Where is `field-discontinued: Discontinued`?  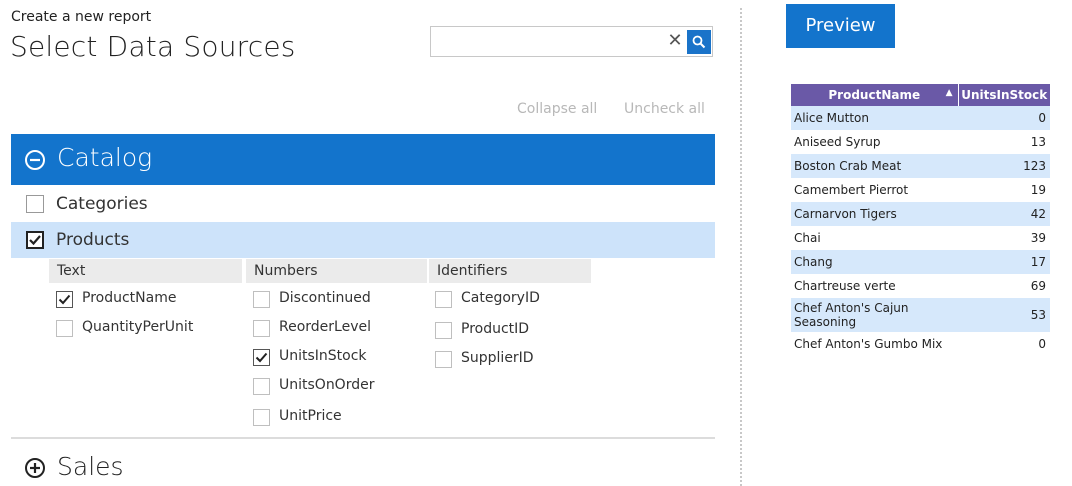 field-discontinued: Discontinued is located at coordinates (338, 300).